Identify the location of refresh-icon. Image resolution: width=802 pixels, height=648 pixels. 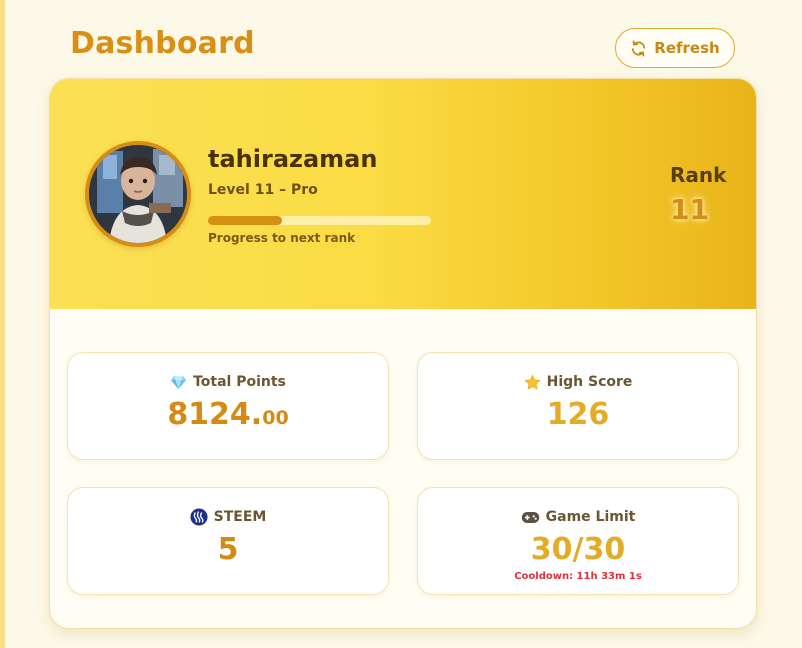
(638, 48).